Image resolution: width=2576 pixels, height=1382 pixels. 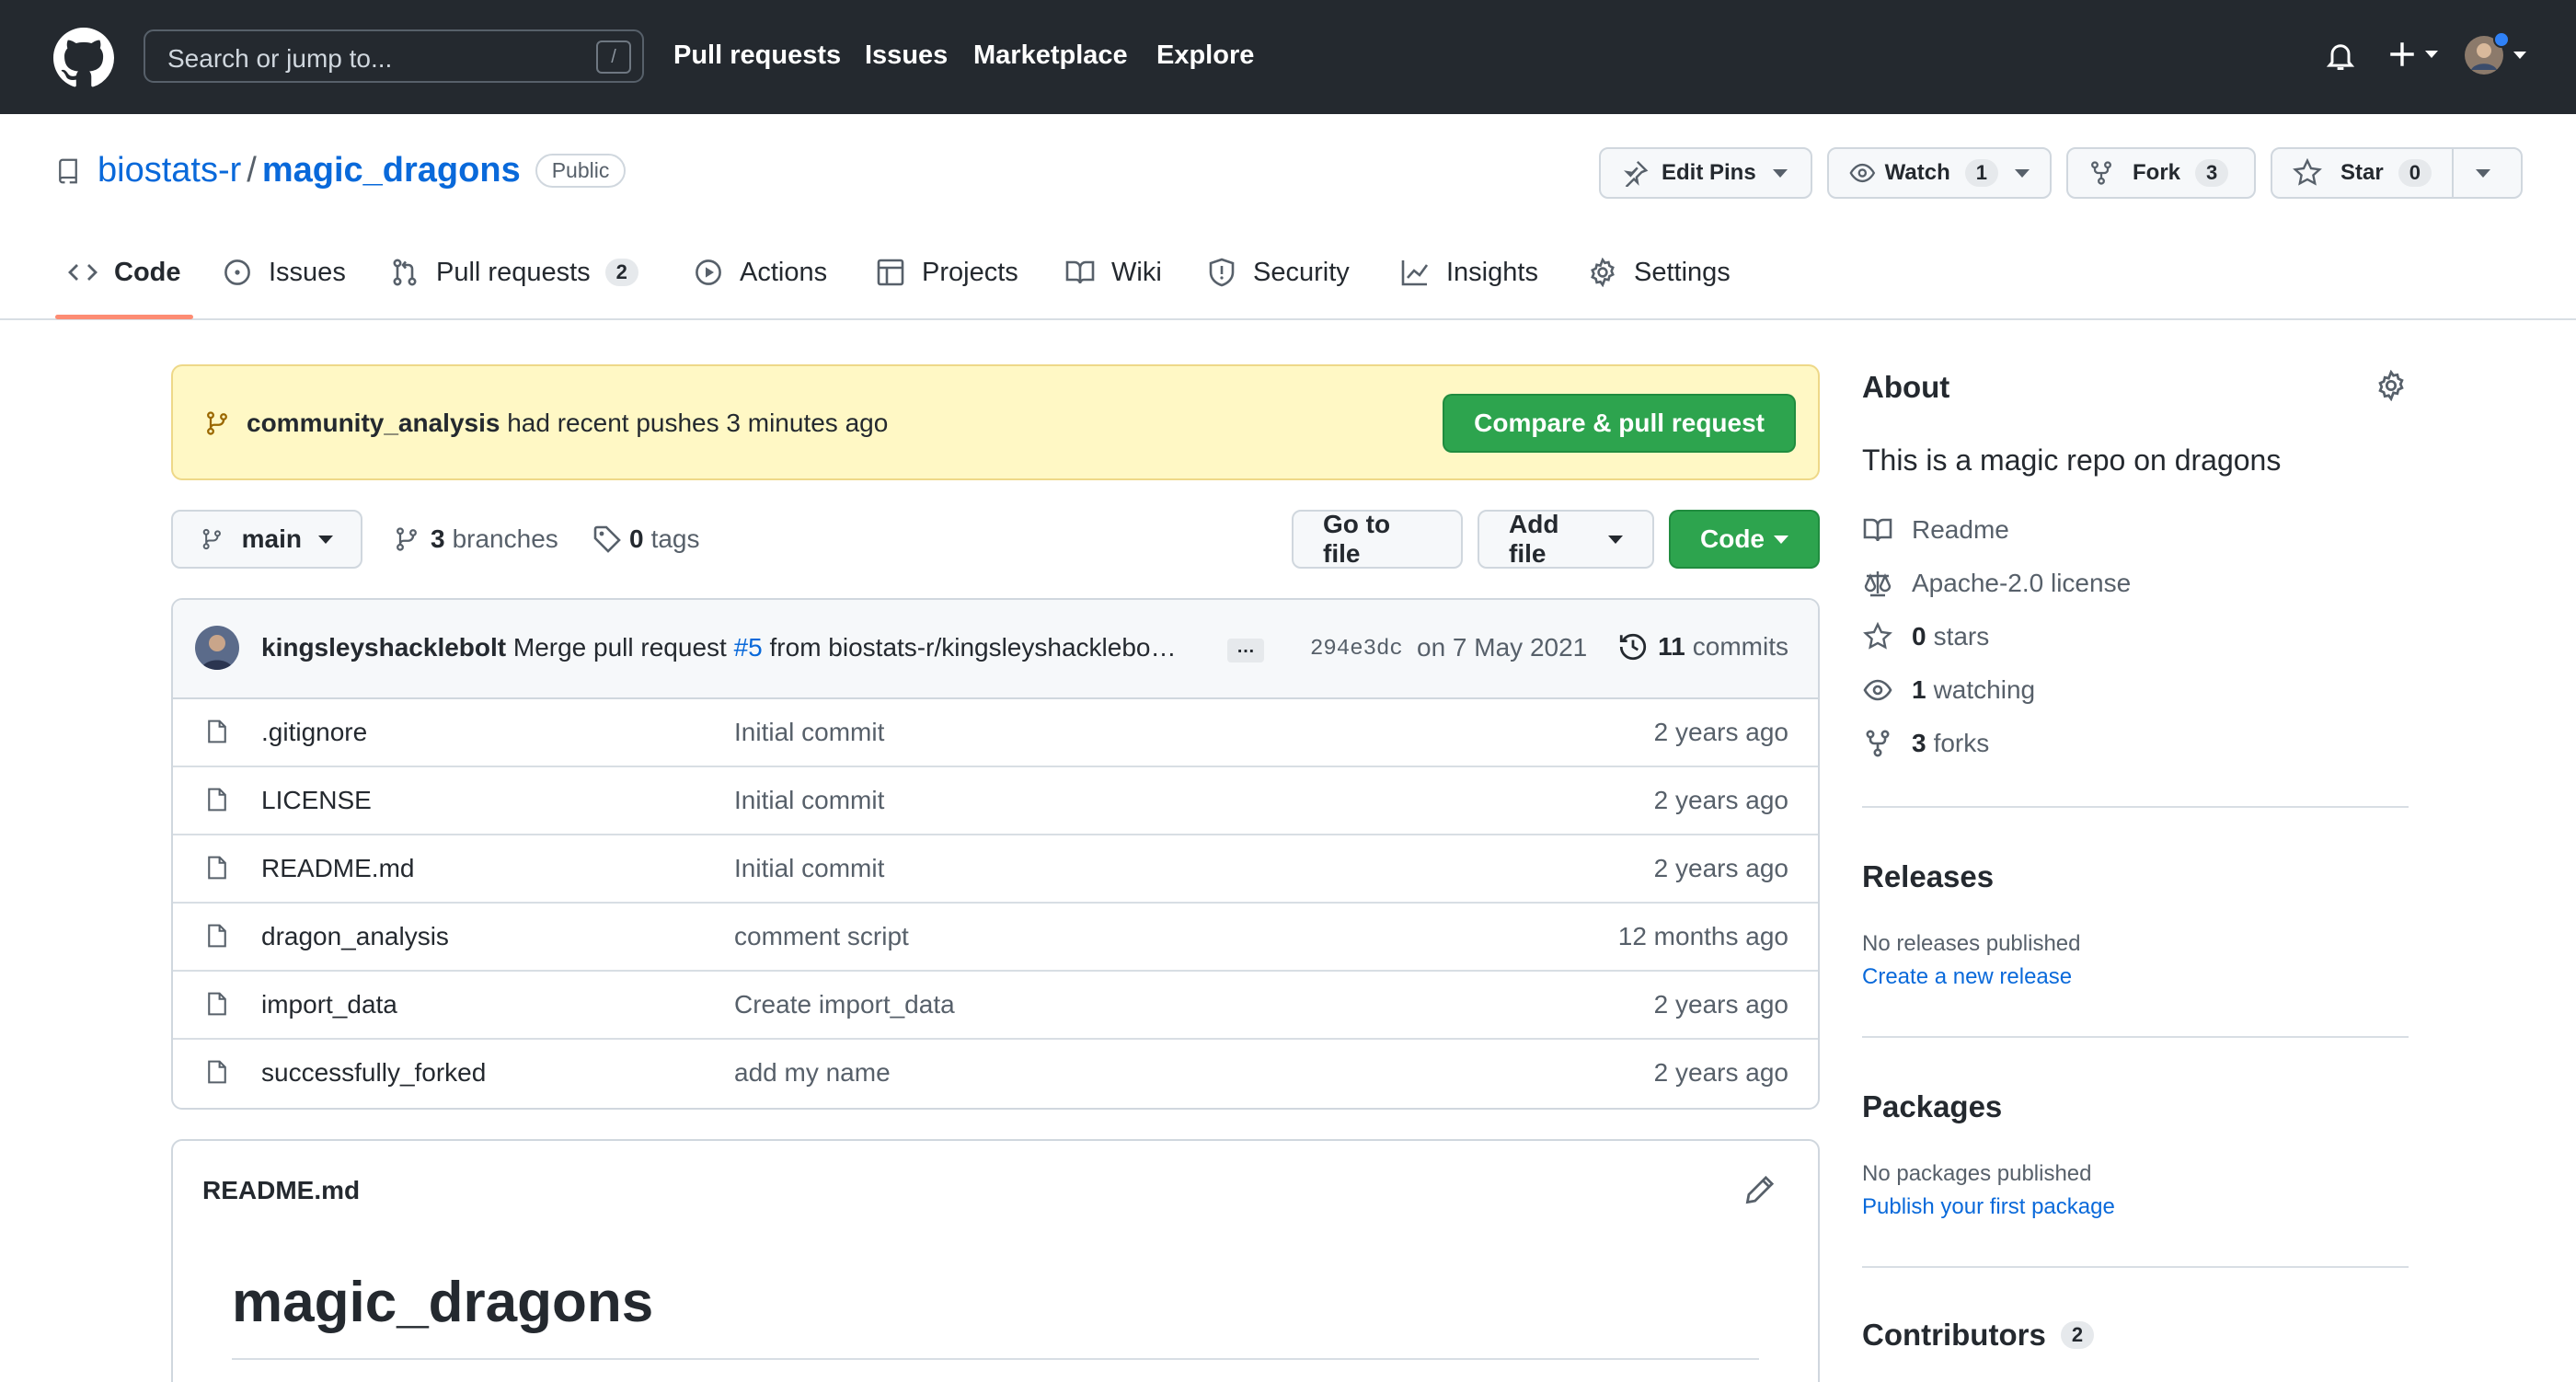 I want to click on edit-pins-button: Edit Pins, so click(x=1705, y=173).